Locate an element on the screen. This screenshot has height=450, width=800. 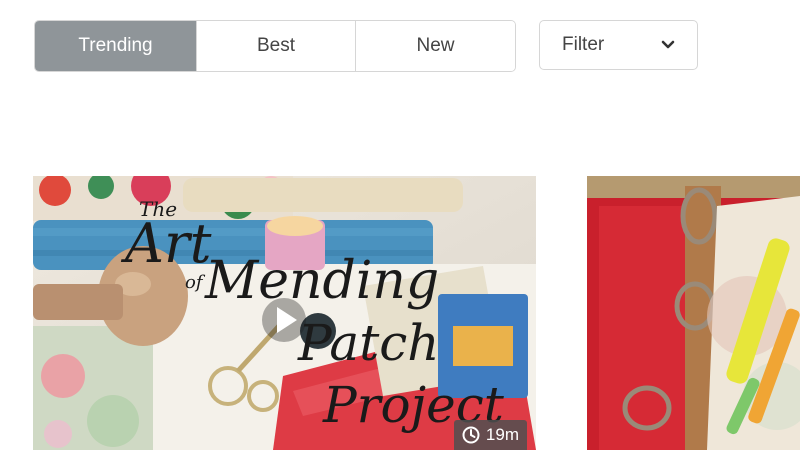
title-overlay-line: Art is located at coordinates (166, 243).